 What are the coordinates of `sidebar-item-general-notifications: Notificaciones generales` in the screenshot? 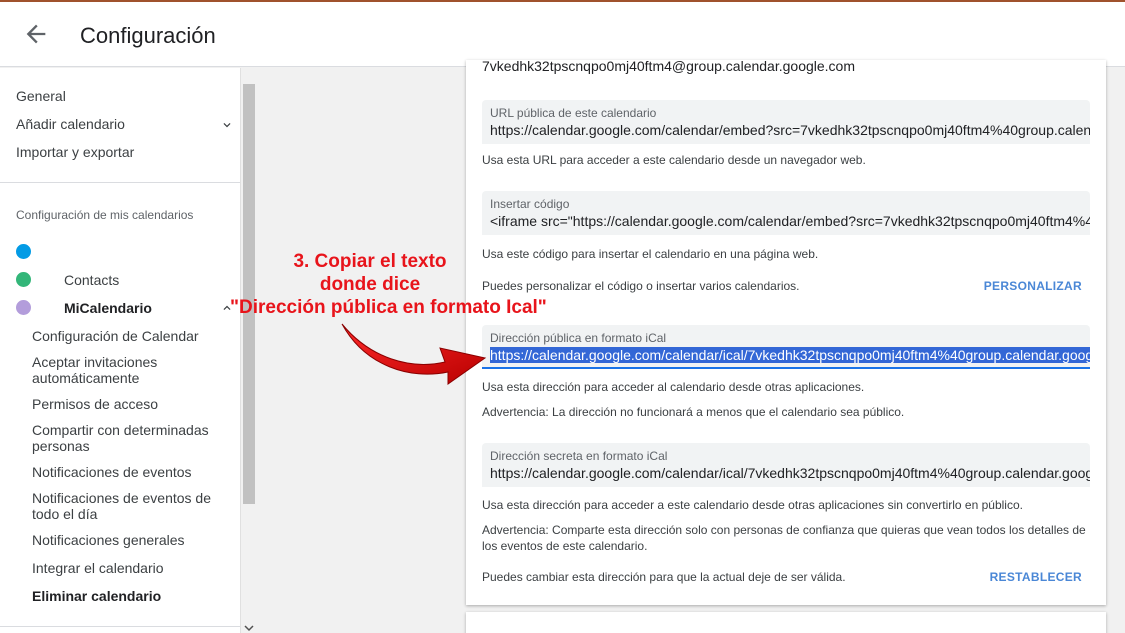 It's located at (129, 540).